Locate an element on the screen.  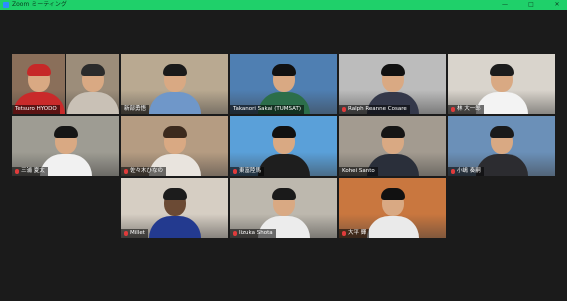
participant-tile: 新部勇悟 is located at coordinates (174, 84).